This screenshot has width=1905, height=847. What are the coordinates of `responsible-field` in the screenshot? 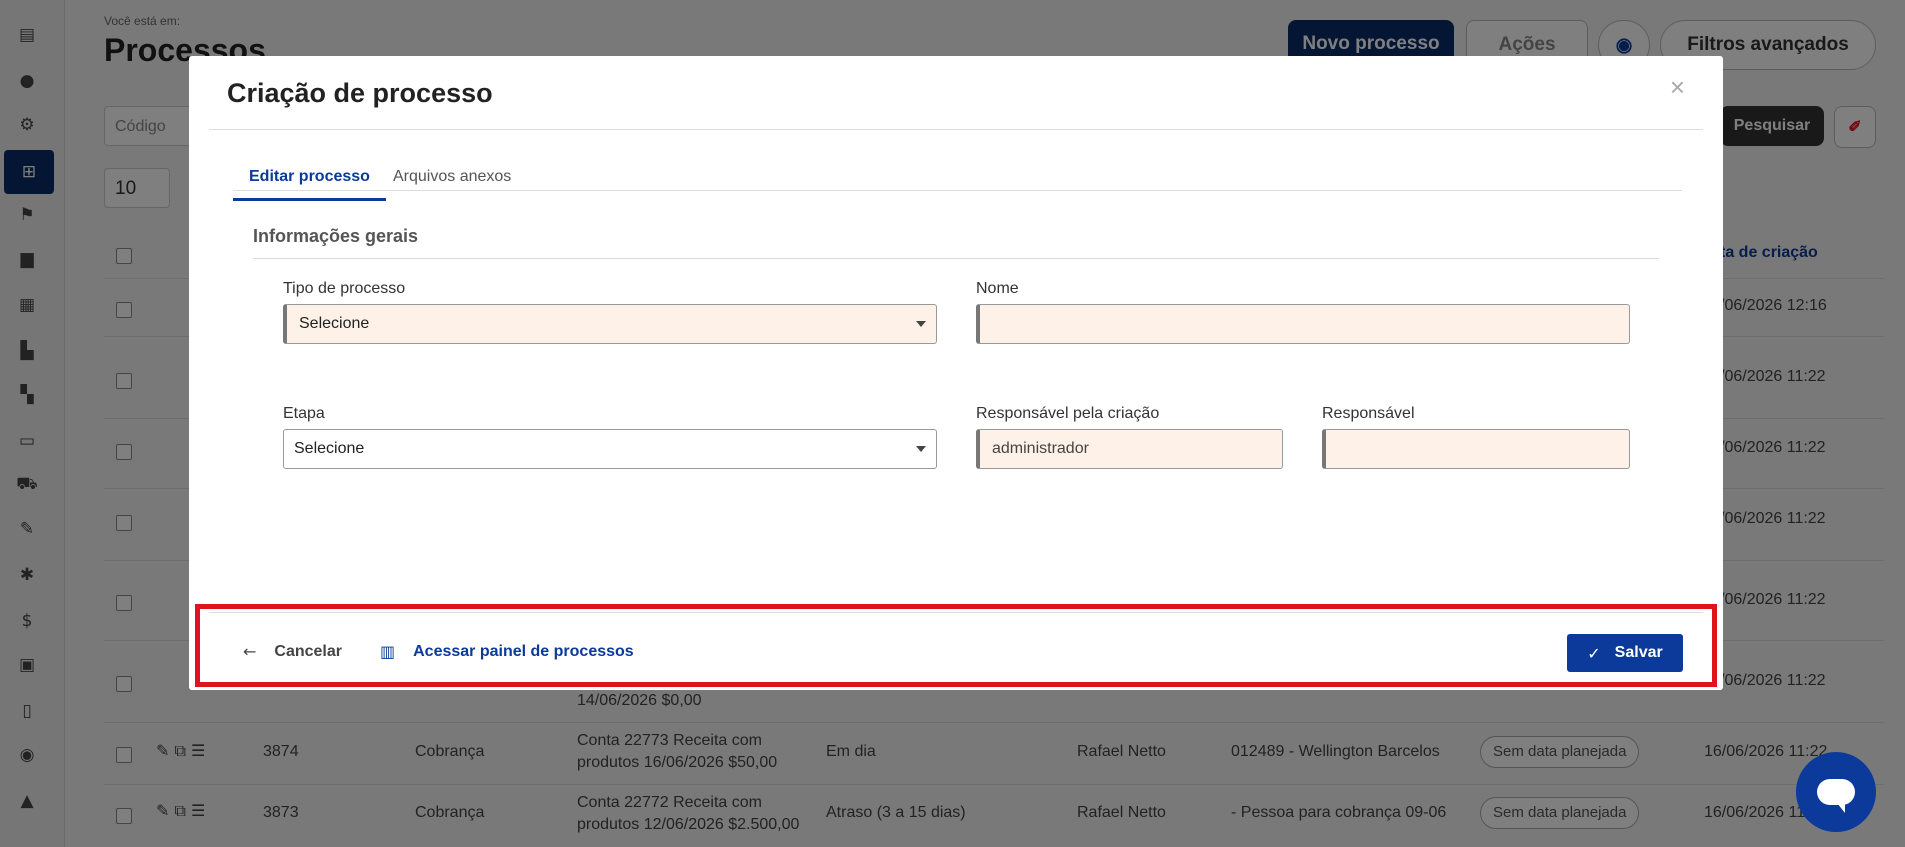 It's located at (1476, 449).